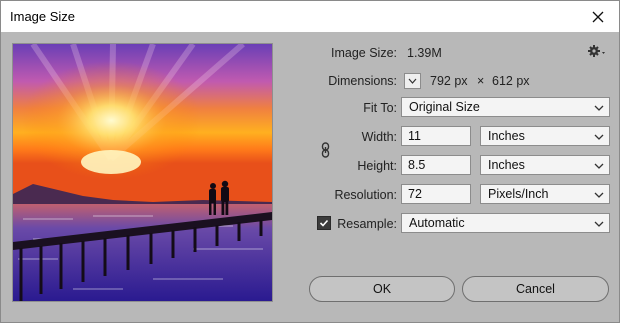 Image resolution: width=620 pixels, height=323 pixels. Describe the element at coordinates (505, 107) in the screenshot. I see `fit-to-dropdown: Original Size` at that location.